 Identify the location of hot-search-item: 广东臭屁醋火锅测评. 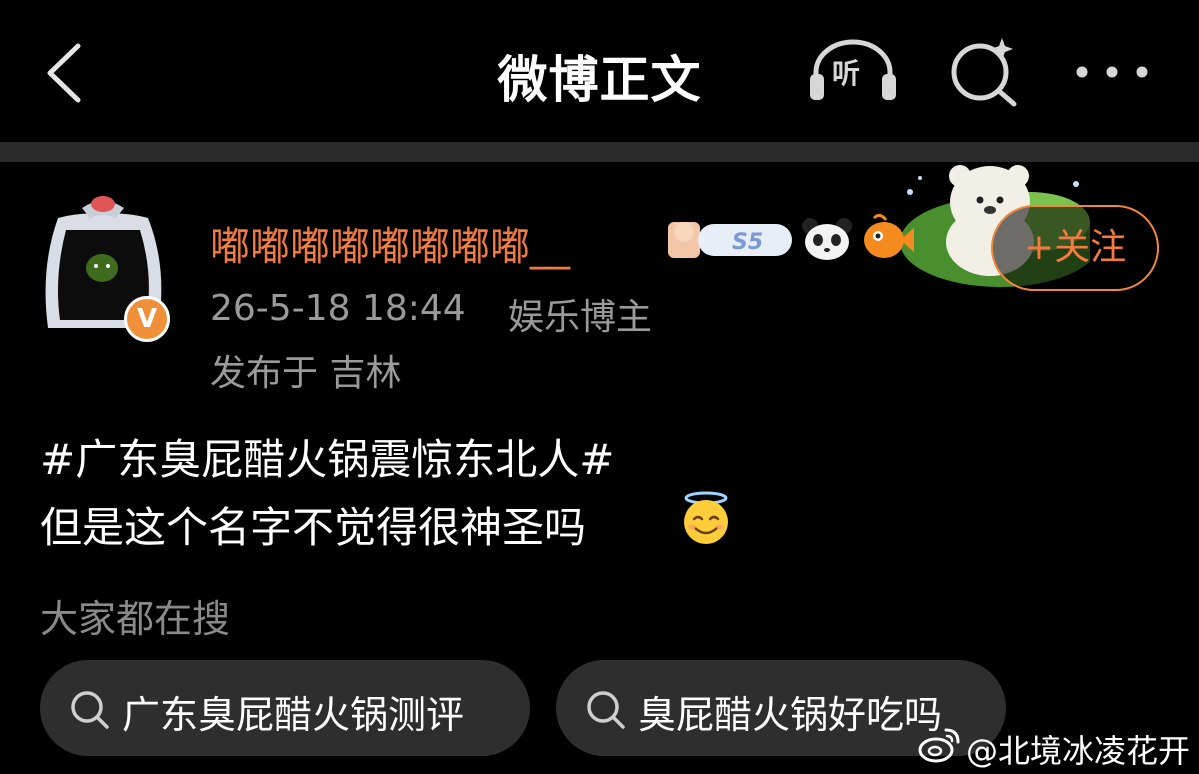
(285, 708).